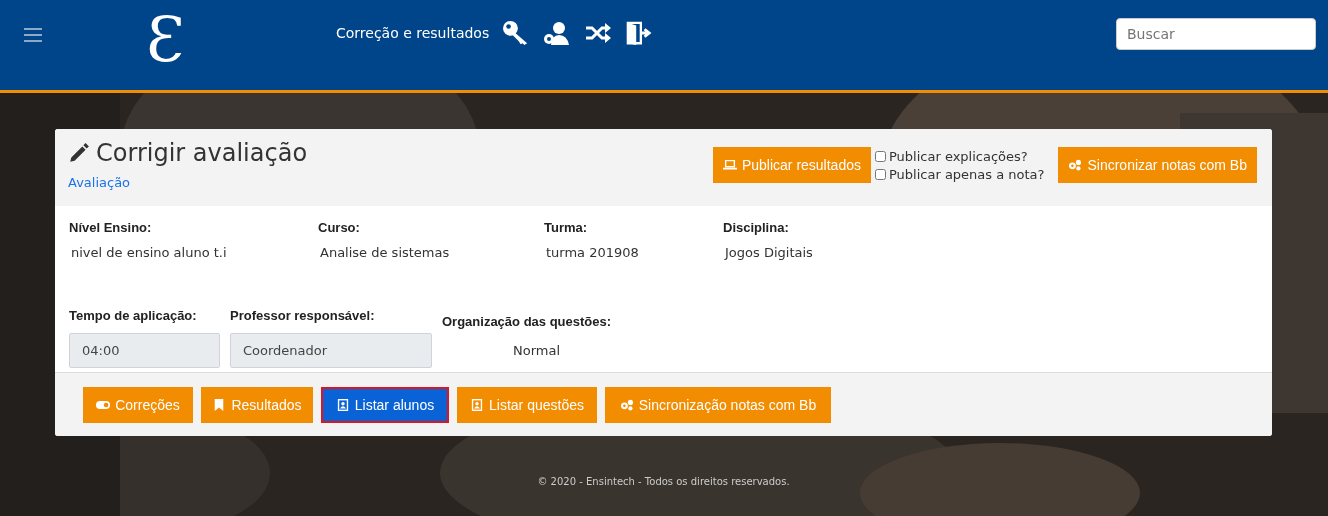 Image resolution: width=1328 pixels, height=516 pixels. What do you see at coordinates (729, 165) in the screenshot?
I see `laptop-icon` at bounding box center [729, 165].